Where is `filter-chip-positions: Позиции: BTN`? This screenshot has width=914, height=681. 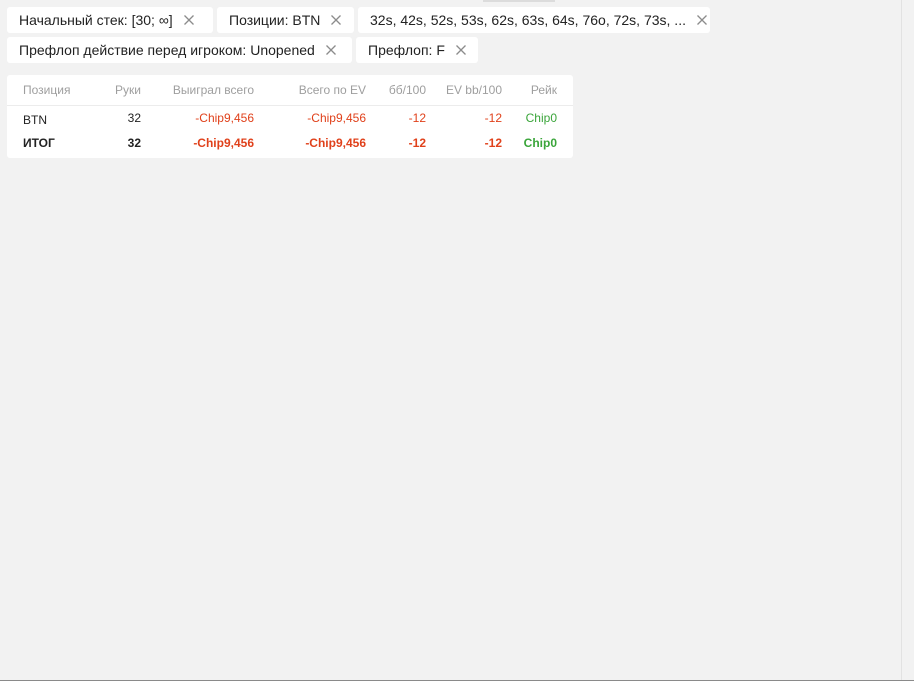
filter-chip-positions: Позиции: BTN is located at coordinates (285, 20).